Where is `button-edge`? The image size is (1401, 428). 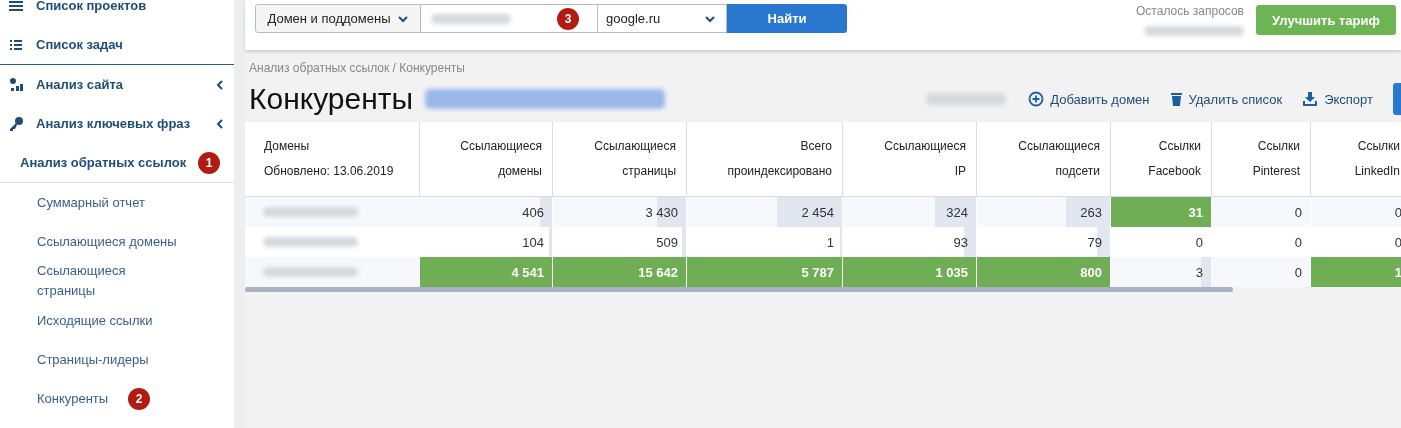
button-edge is located at coordinates (1397, 99).